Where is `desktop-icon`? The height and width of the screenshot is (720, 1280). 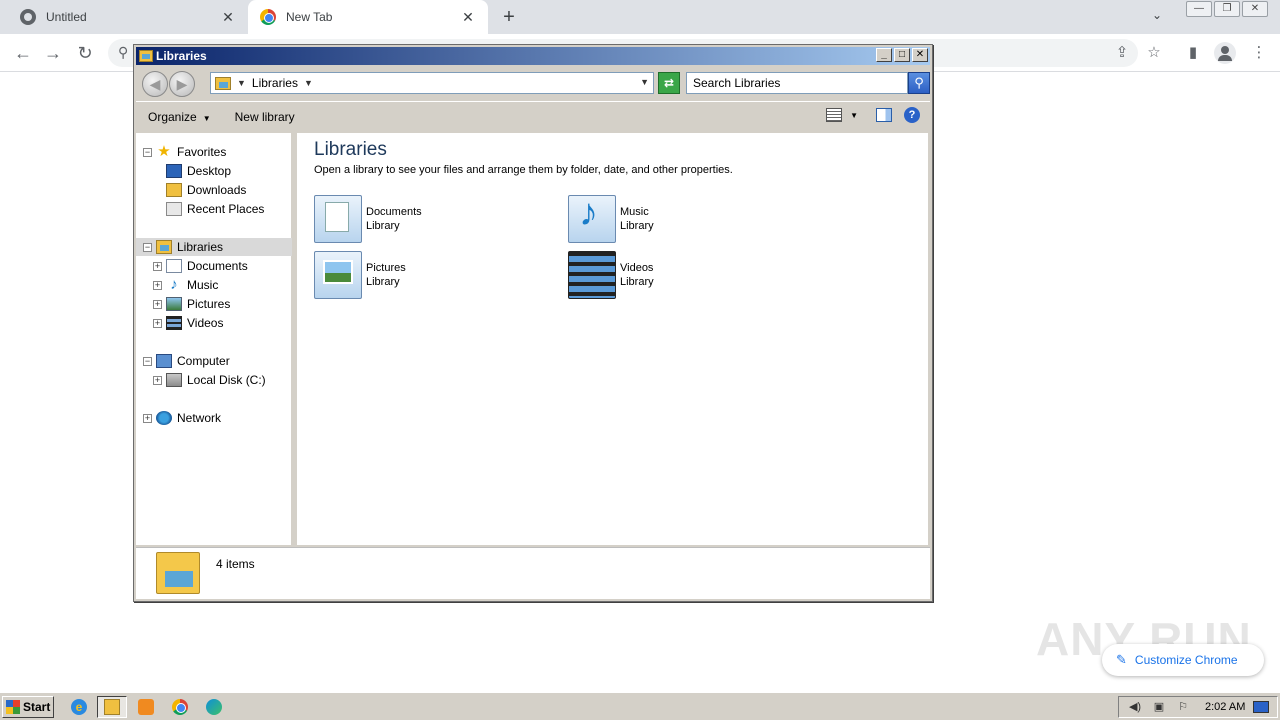
desktop-icon is located at coordinates (174, 171).